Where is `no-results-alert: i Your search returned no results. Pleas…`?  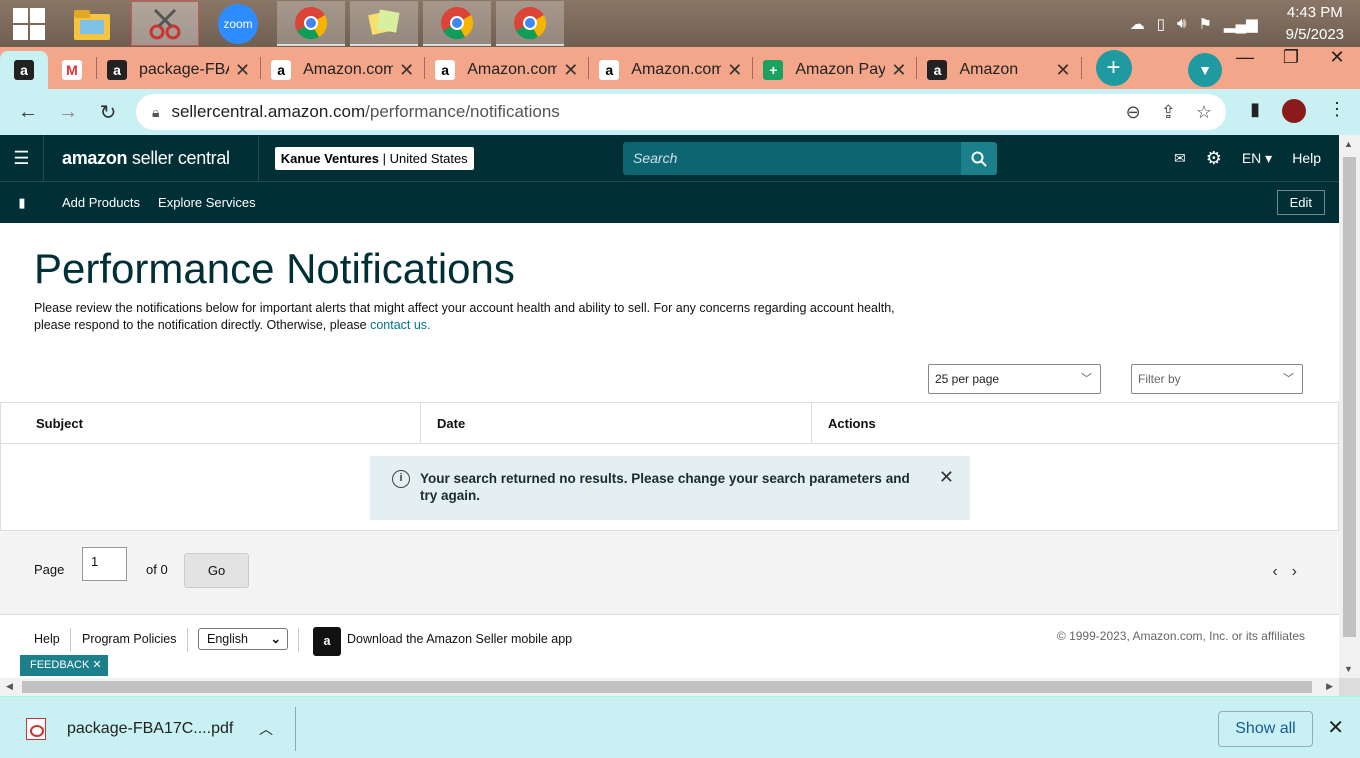 no-results-alert: i Your search returned no results. Pleas… is located at coordinates (670, 488).